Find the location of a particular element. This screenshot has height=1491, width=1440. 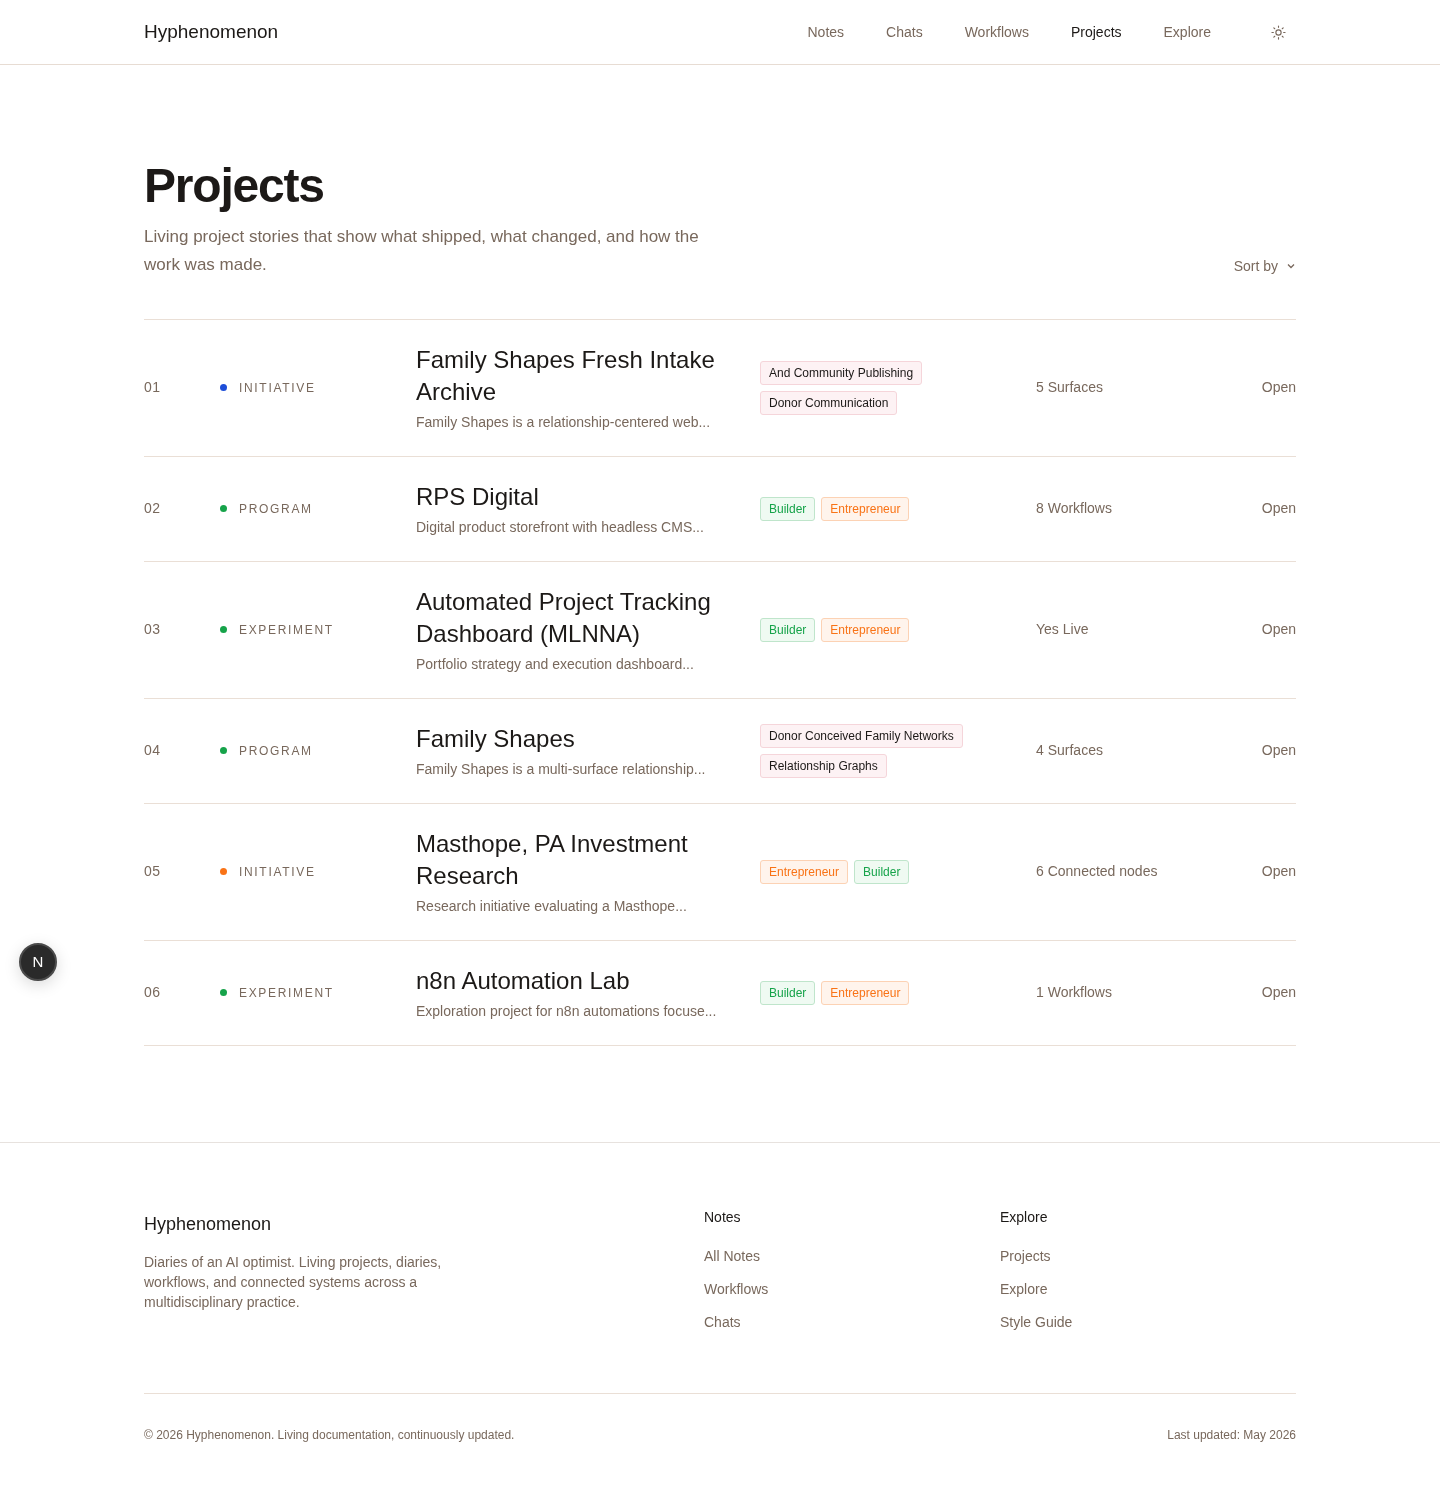

site-brand: Hyphenomenon is located at coordinates (211, 32).